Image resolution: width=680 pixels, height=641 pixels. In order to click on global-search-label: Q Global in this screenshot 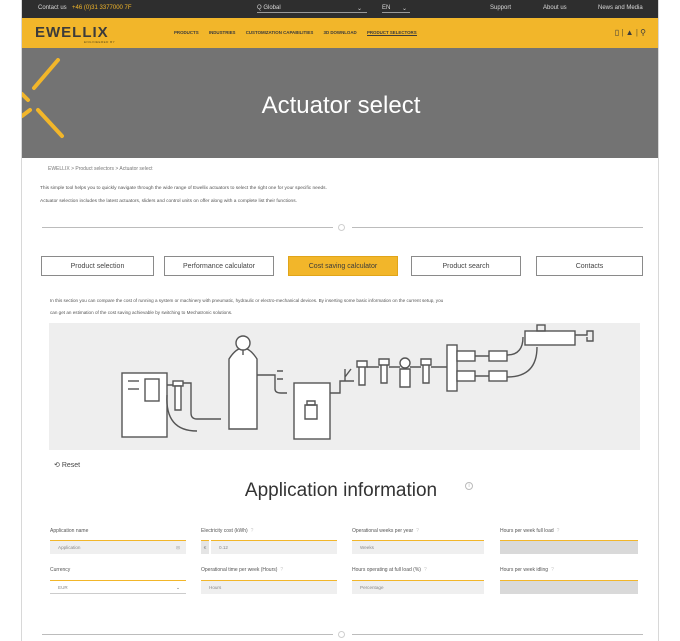, I will do `click(269, 8)`.